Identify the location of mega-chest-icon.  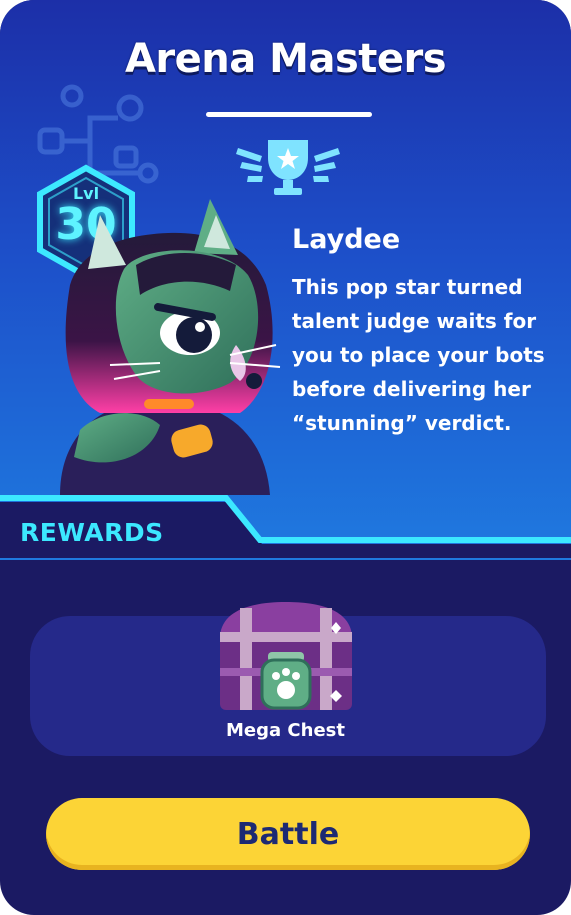
(286, 656).